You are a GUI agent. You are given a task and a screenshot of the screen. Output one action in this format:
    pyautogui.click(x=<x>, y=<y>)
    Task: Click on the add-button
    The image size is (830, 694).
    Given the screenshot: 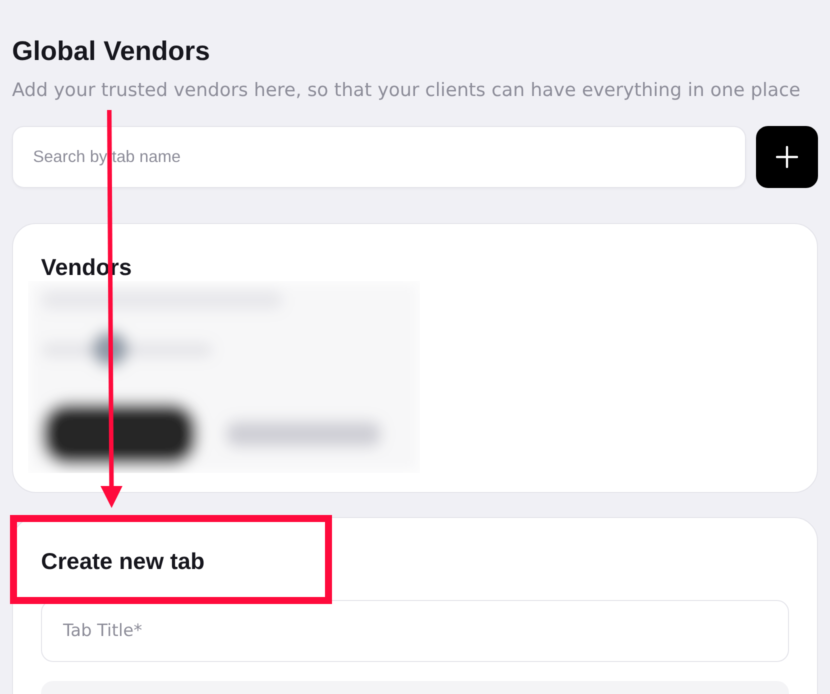 What is the action you would take?
    pyautogui.click(x=787, y=157)
    